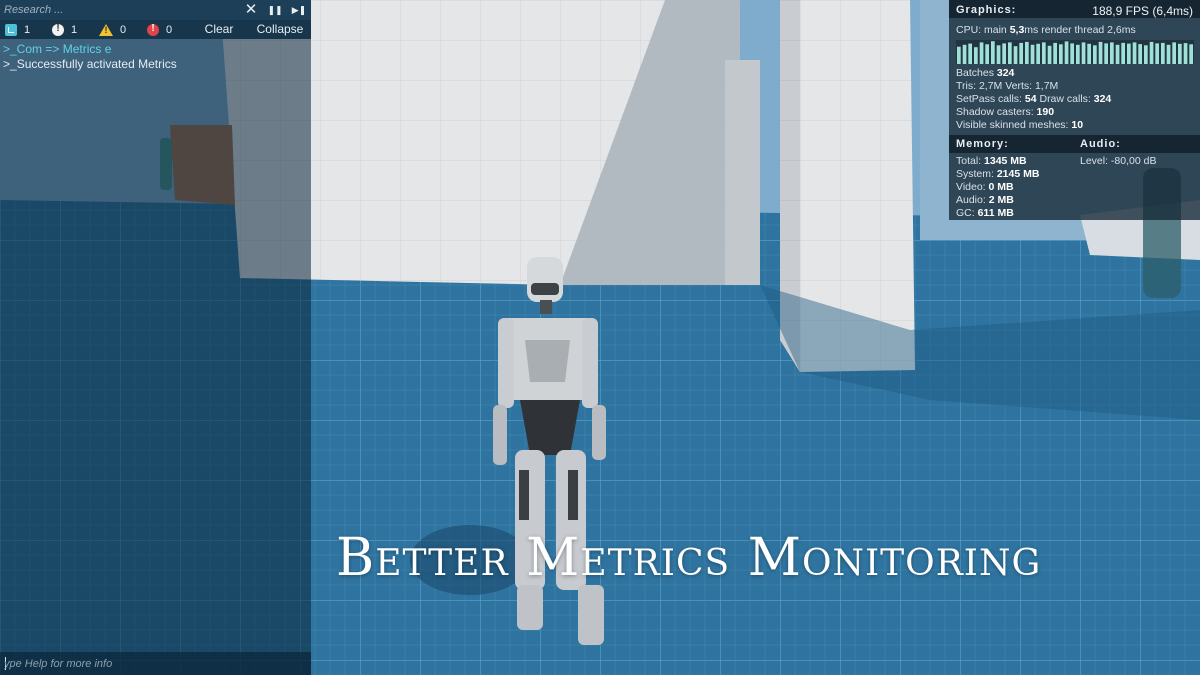  Describe the element at coordinates (1001, 187) in the screenshot. I see `memory-video-value: 0 MB` at that location.